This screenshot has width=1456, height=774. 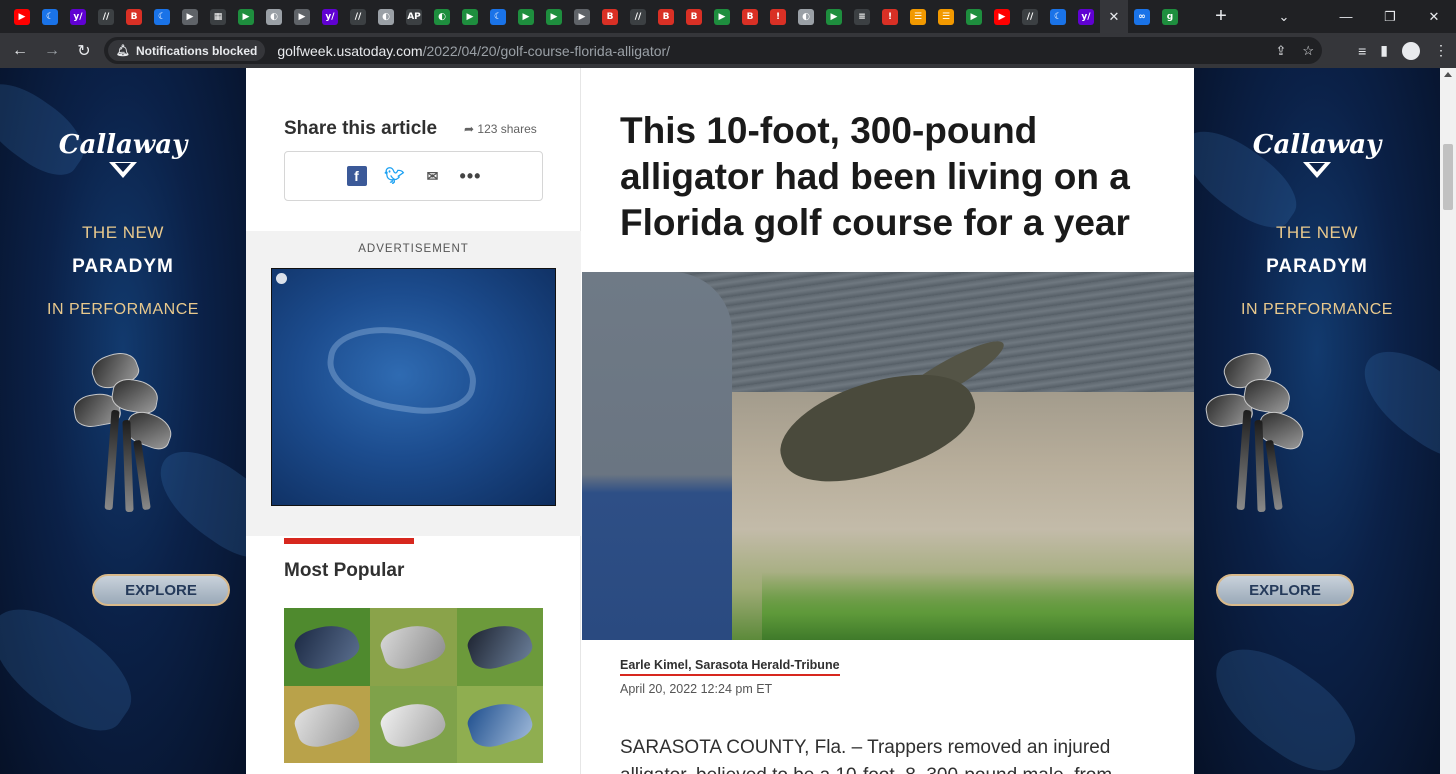 I want to click on feather-decoration, so click(x=1393, y=403).